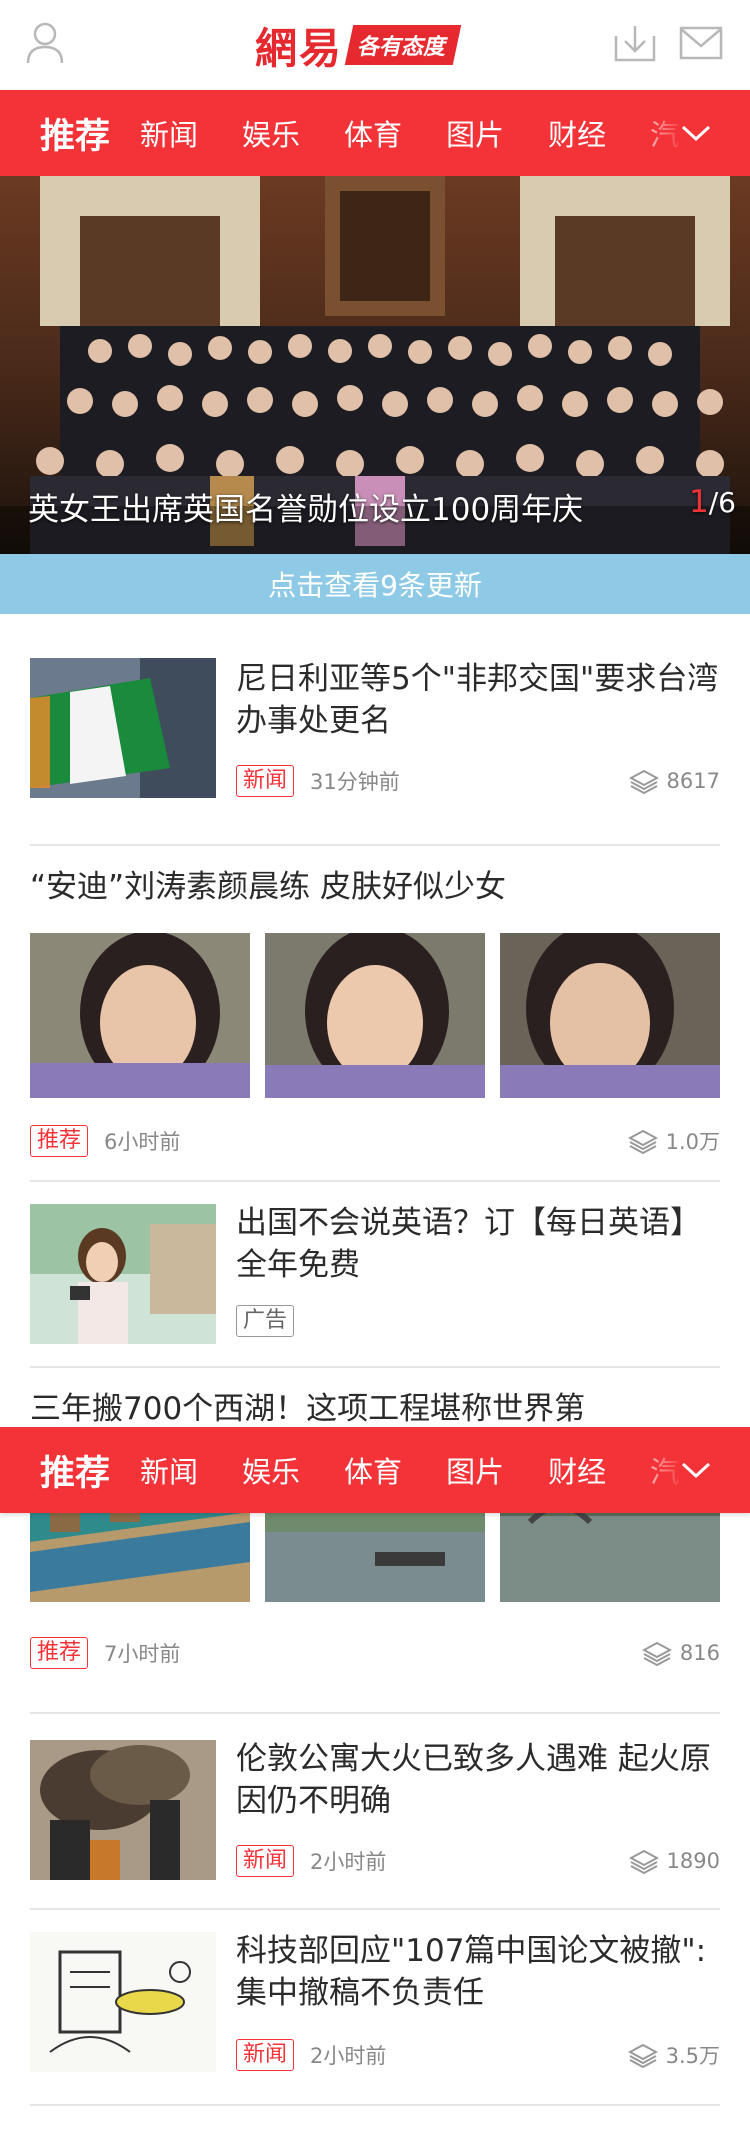  I want to click on netease-logo: 網易 各有态度, so click(375, 45).